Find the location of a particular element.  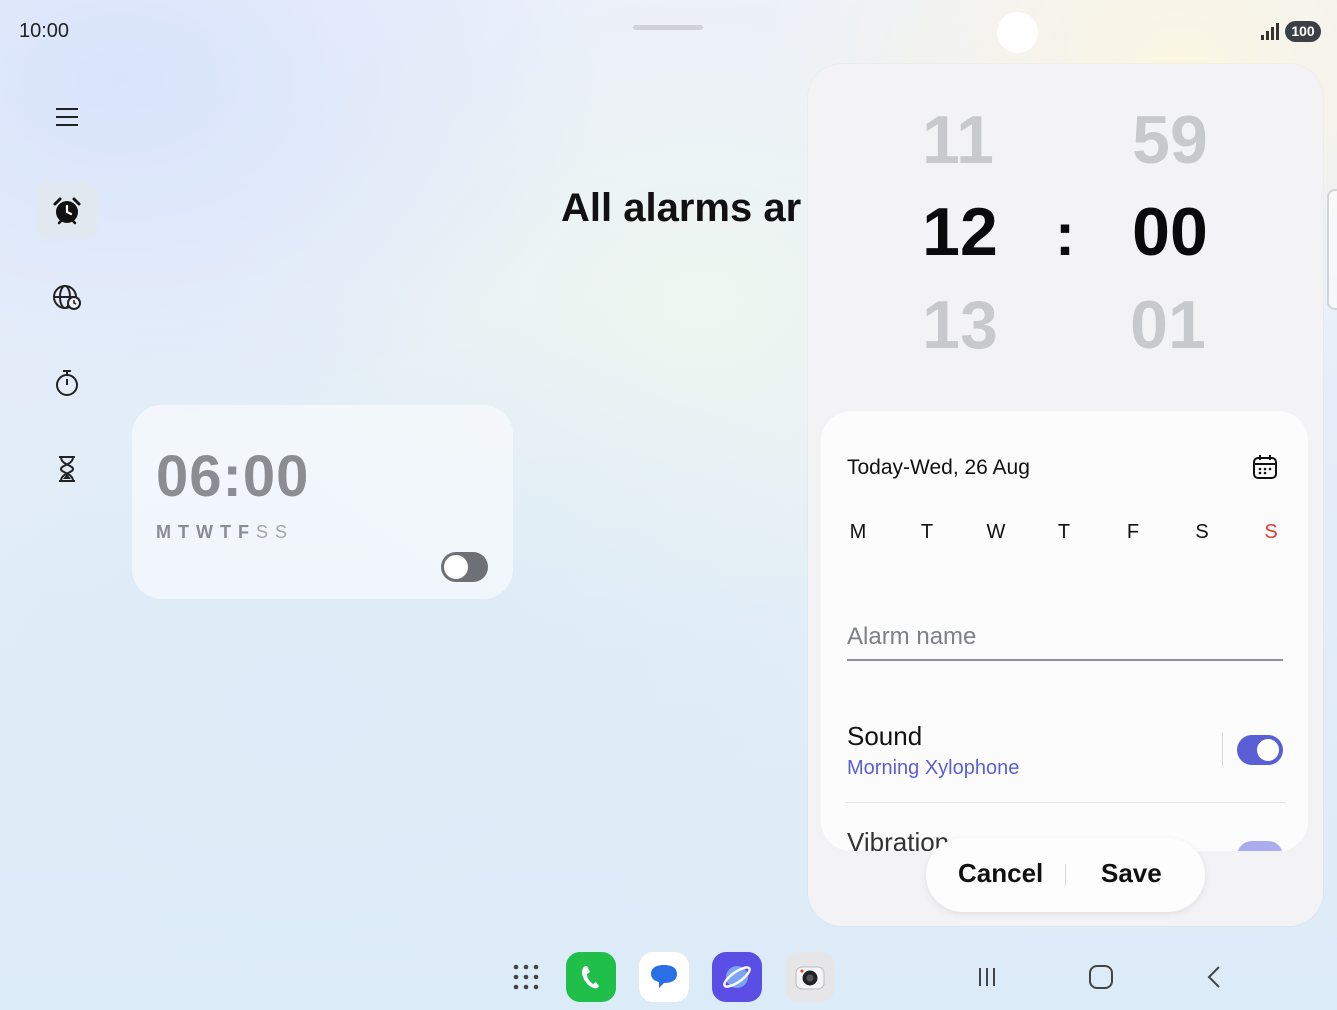

minute-above: 59 is located at coordinates (1170, 140).